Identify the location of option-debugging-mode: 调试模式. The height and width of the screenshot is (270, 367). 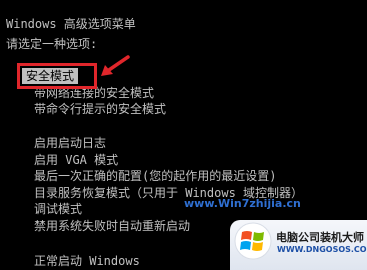
(58, 209).